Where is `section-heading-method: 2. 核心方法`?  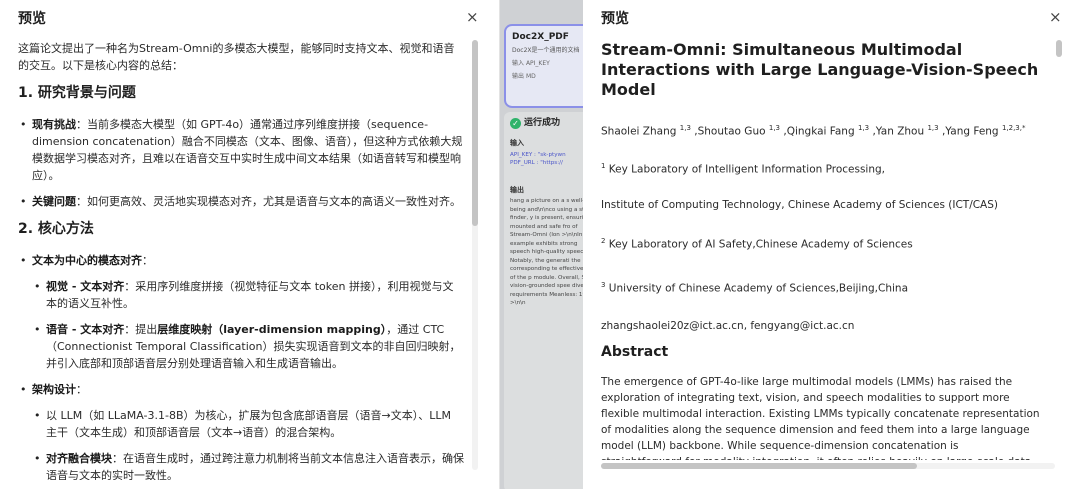
section-heading-method: 2. 核心方法 is located at coordinates (56, 229).